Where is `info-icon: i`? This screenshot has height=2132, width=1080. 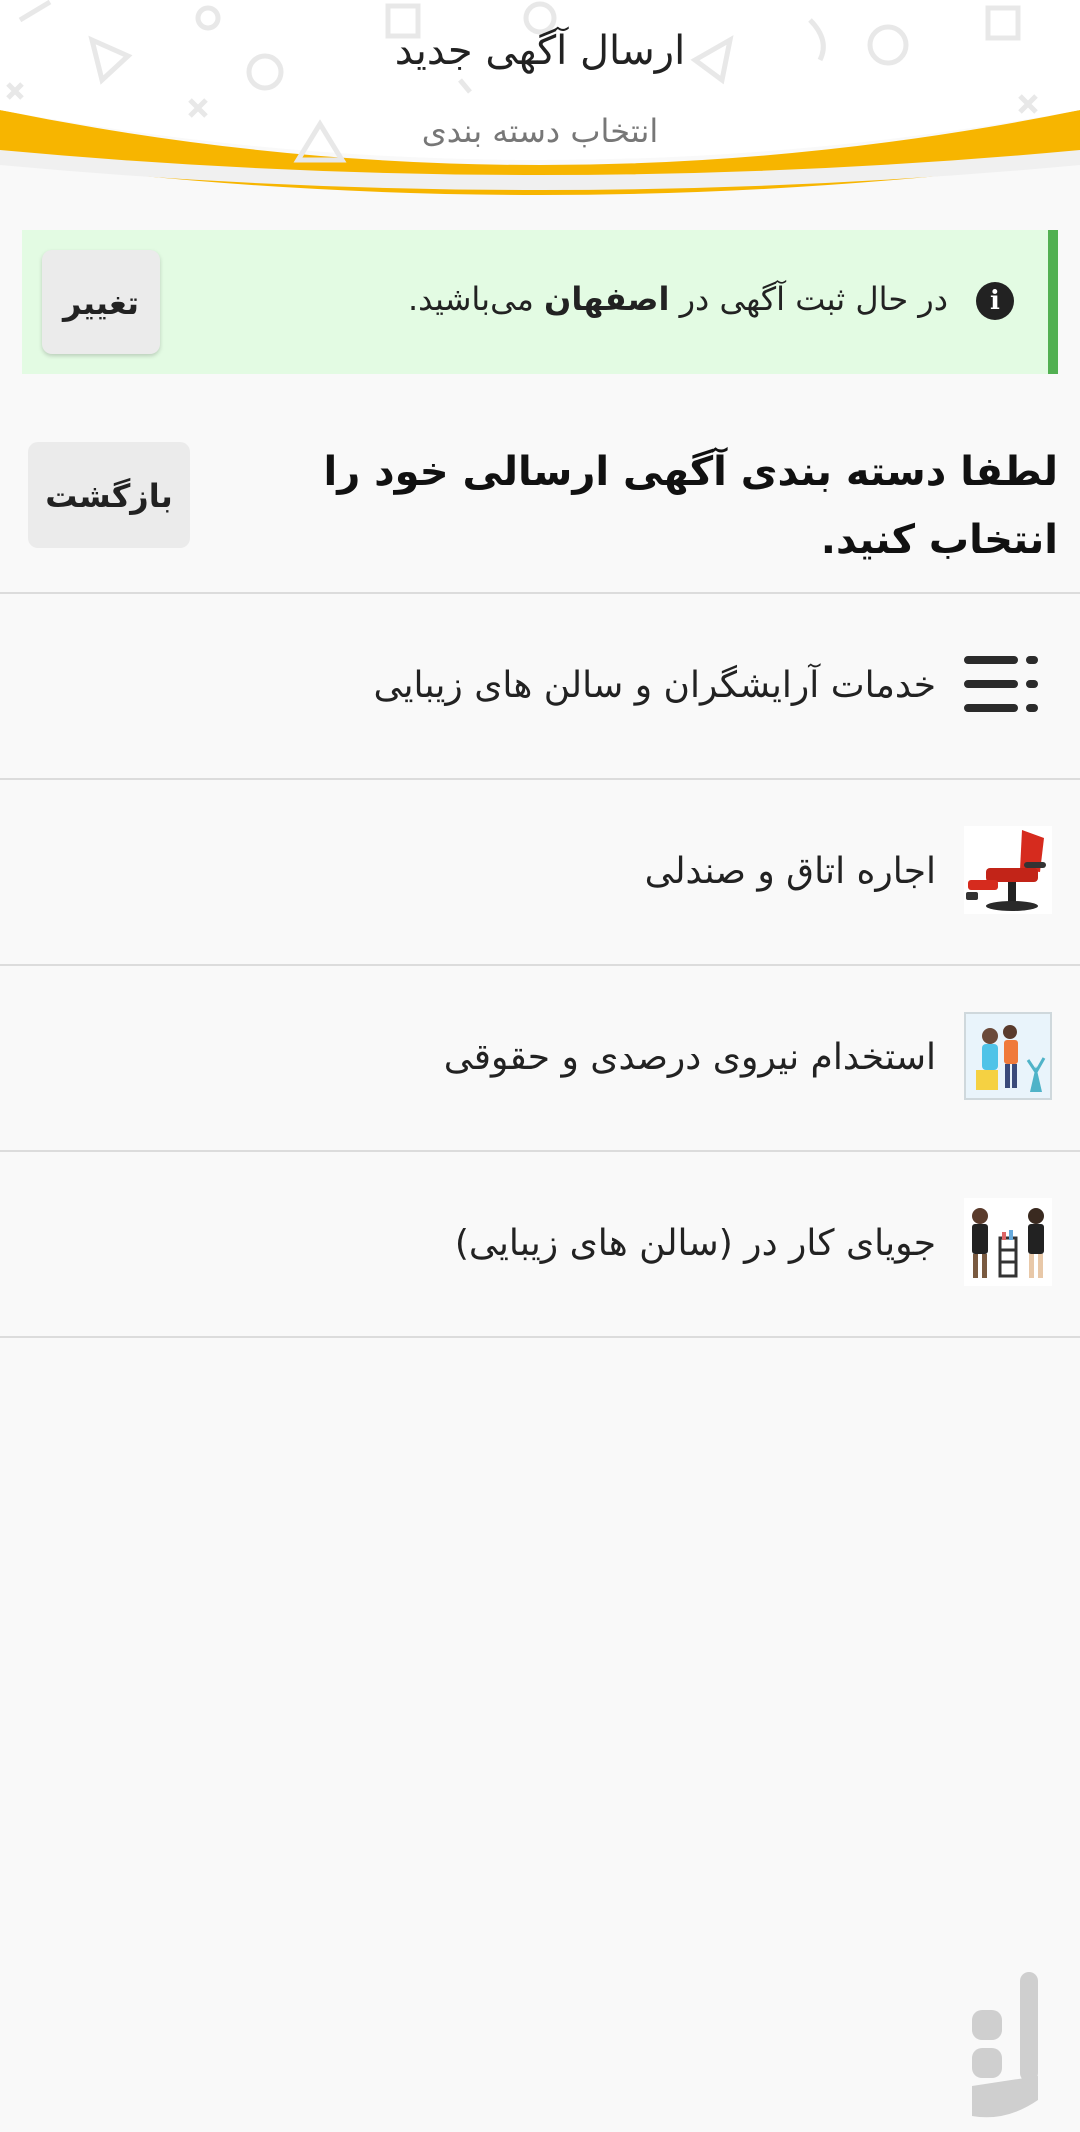 info-icon: i is located at coordinates (995, 301).